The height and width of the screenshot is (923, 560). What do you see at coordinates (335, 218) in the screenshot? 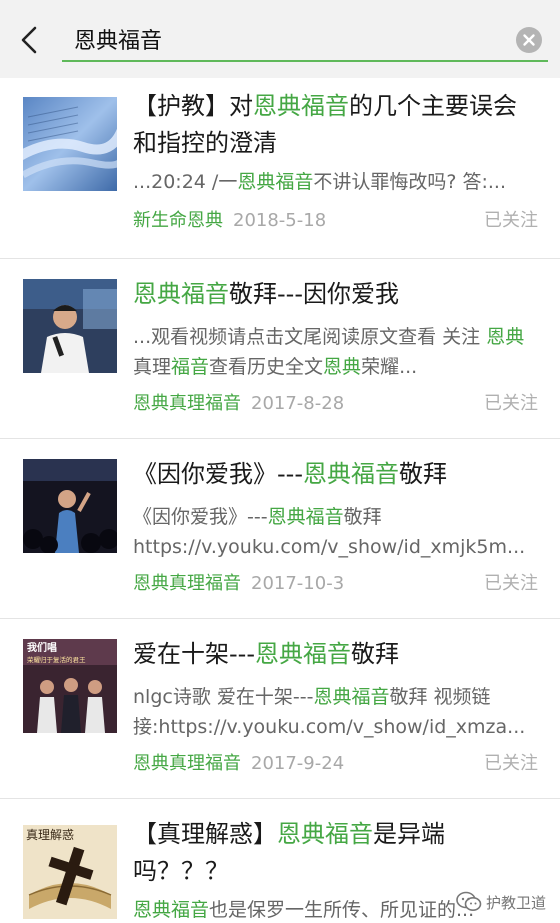
I see `result-meta: 新生命恩典 2018-5-18 已关注` at bounding box center [335, 218].